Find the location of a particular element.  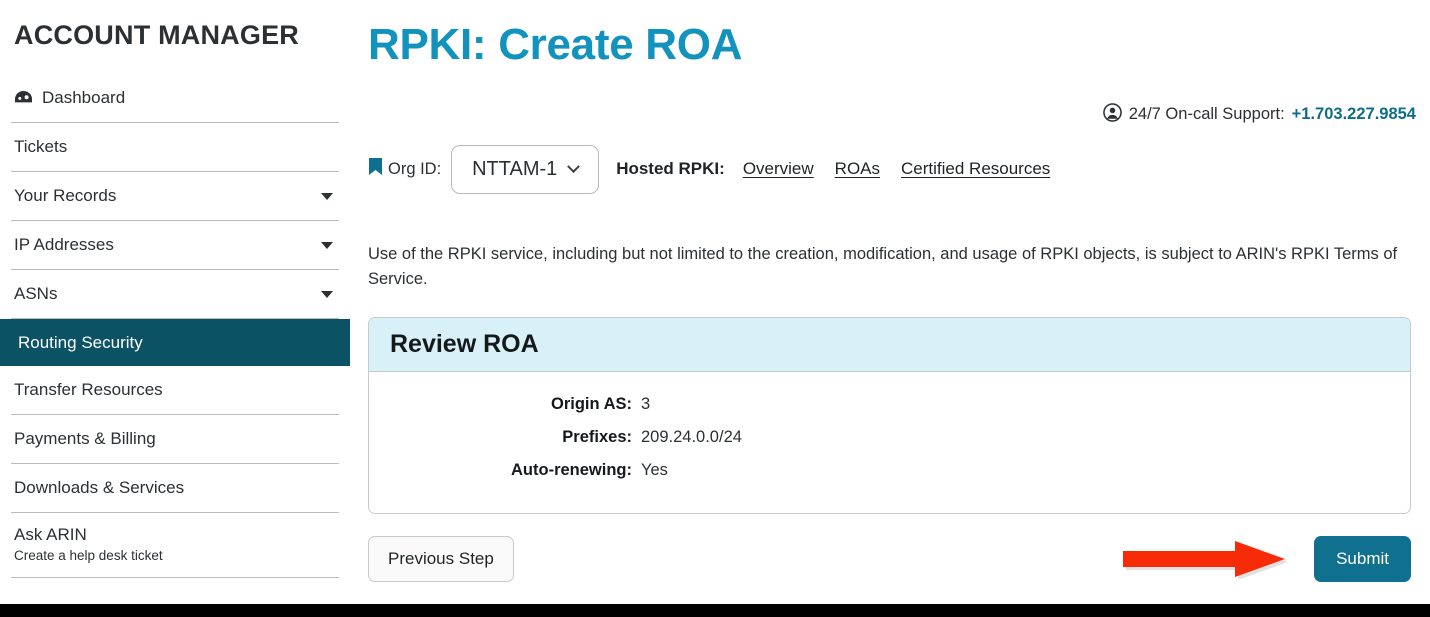

panel-heading: Review ROA is located at coordinates (889, 344).